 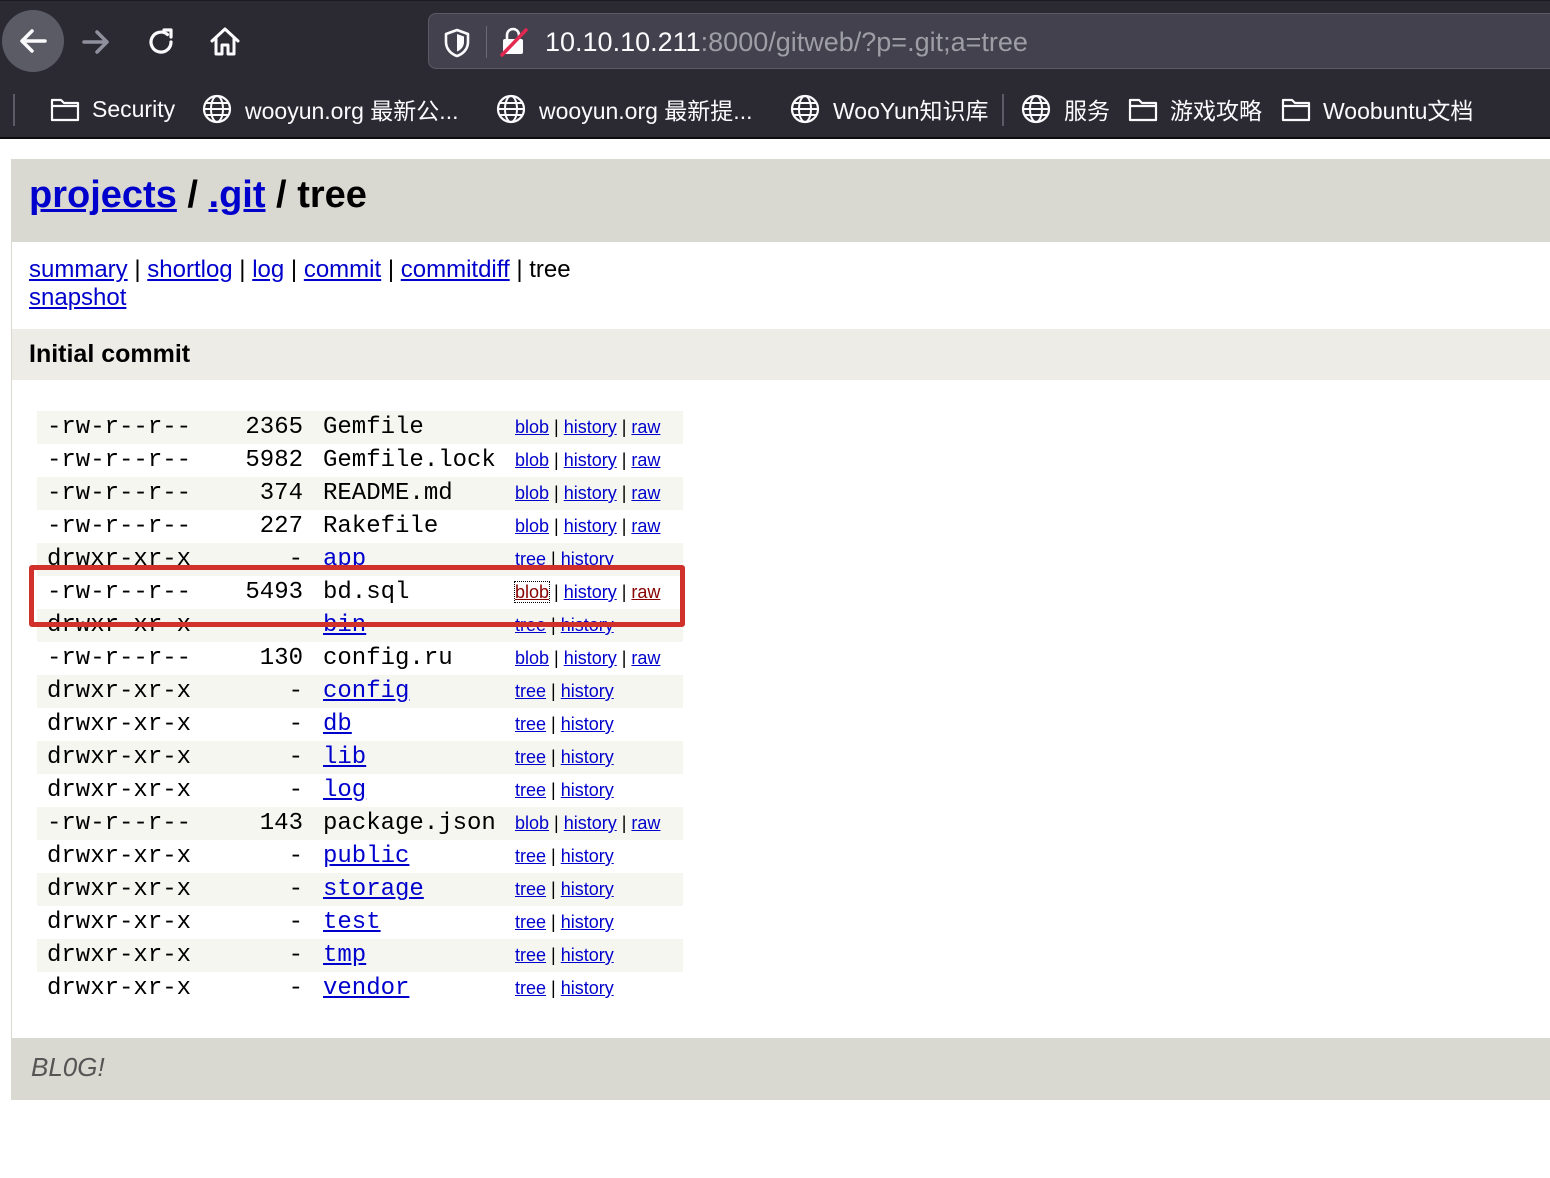 What do you see at coordinates (786, 42) in the screenshot?
I see `url-text: 10.10.10.211:8000/gitweb/?p=.git;a=tree` at bounding box center [786, 42].